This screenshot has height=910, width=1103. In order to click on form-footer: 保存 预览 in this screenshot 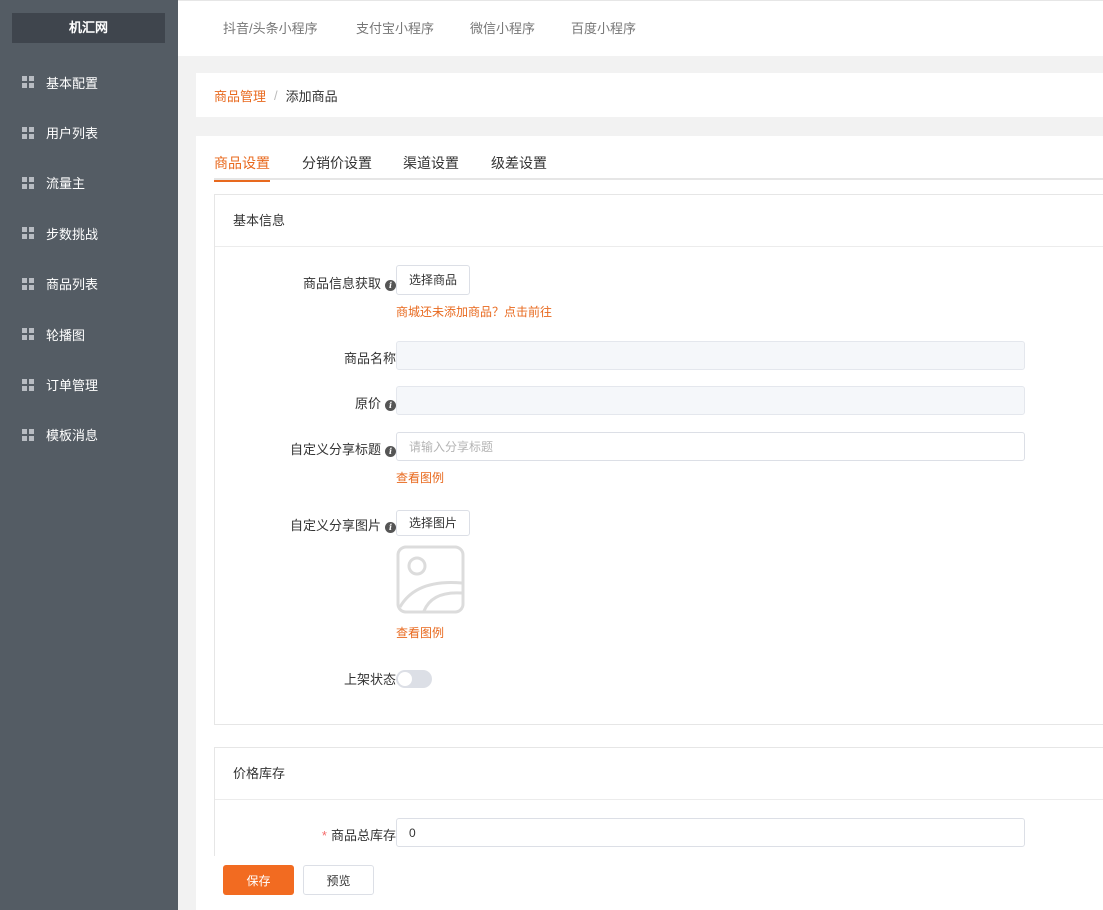, I will do `click(649, 883)`.